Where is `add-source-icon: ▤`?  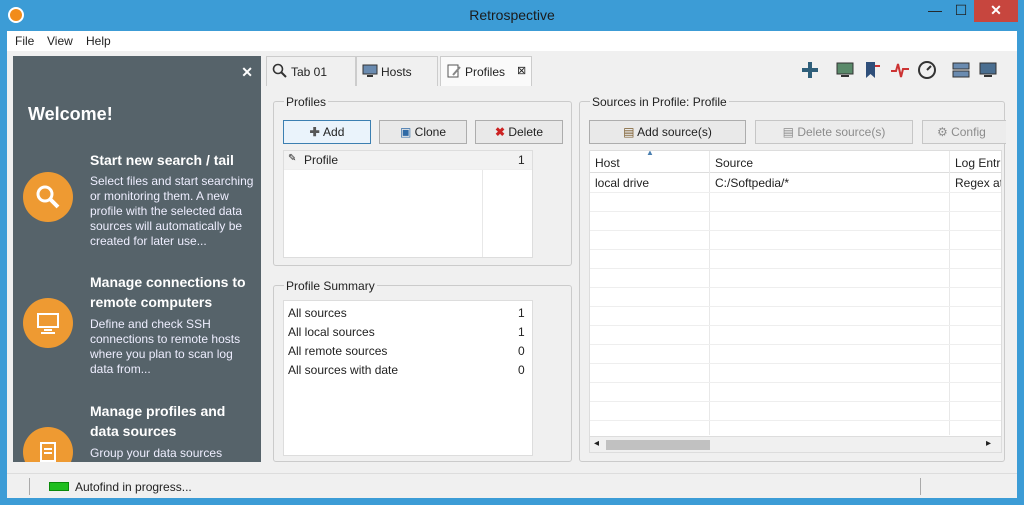
add-source-icon: ▤ is located at coordinates (630, 132).